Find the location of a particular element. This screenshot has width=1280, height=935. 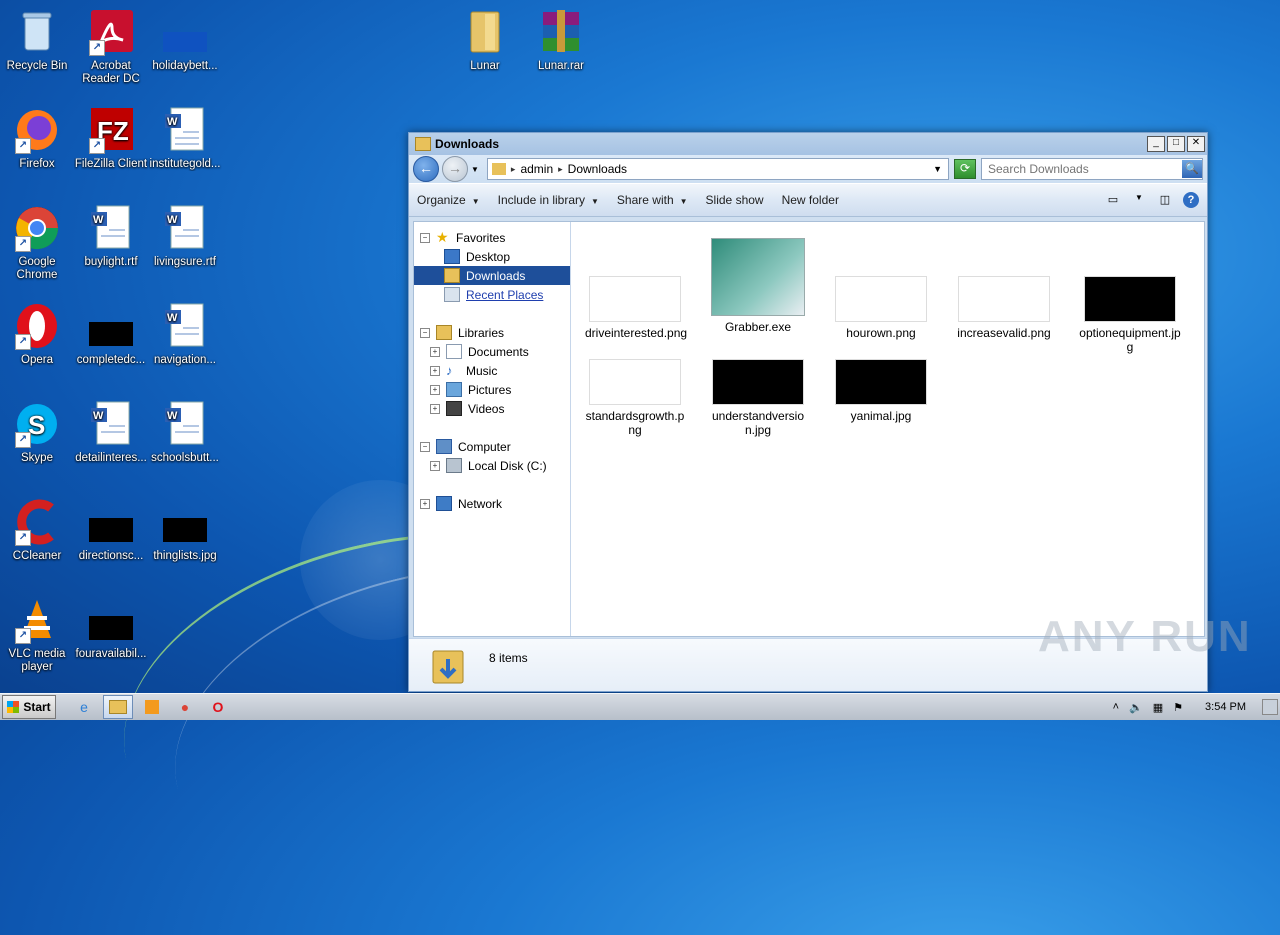

nav-local-disk: + Local Disk (C:) is located at coordinates (492, 465).